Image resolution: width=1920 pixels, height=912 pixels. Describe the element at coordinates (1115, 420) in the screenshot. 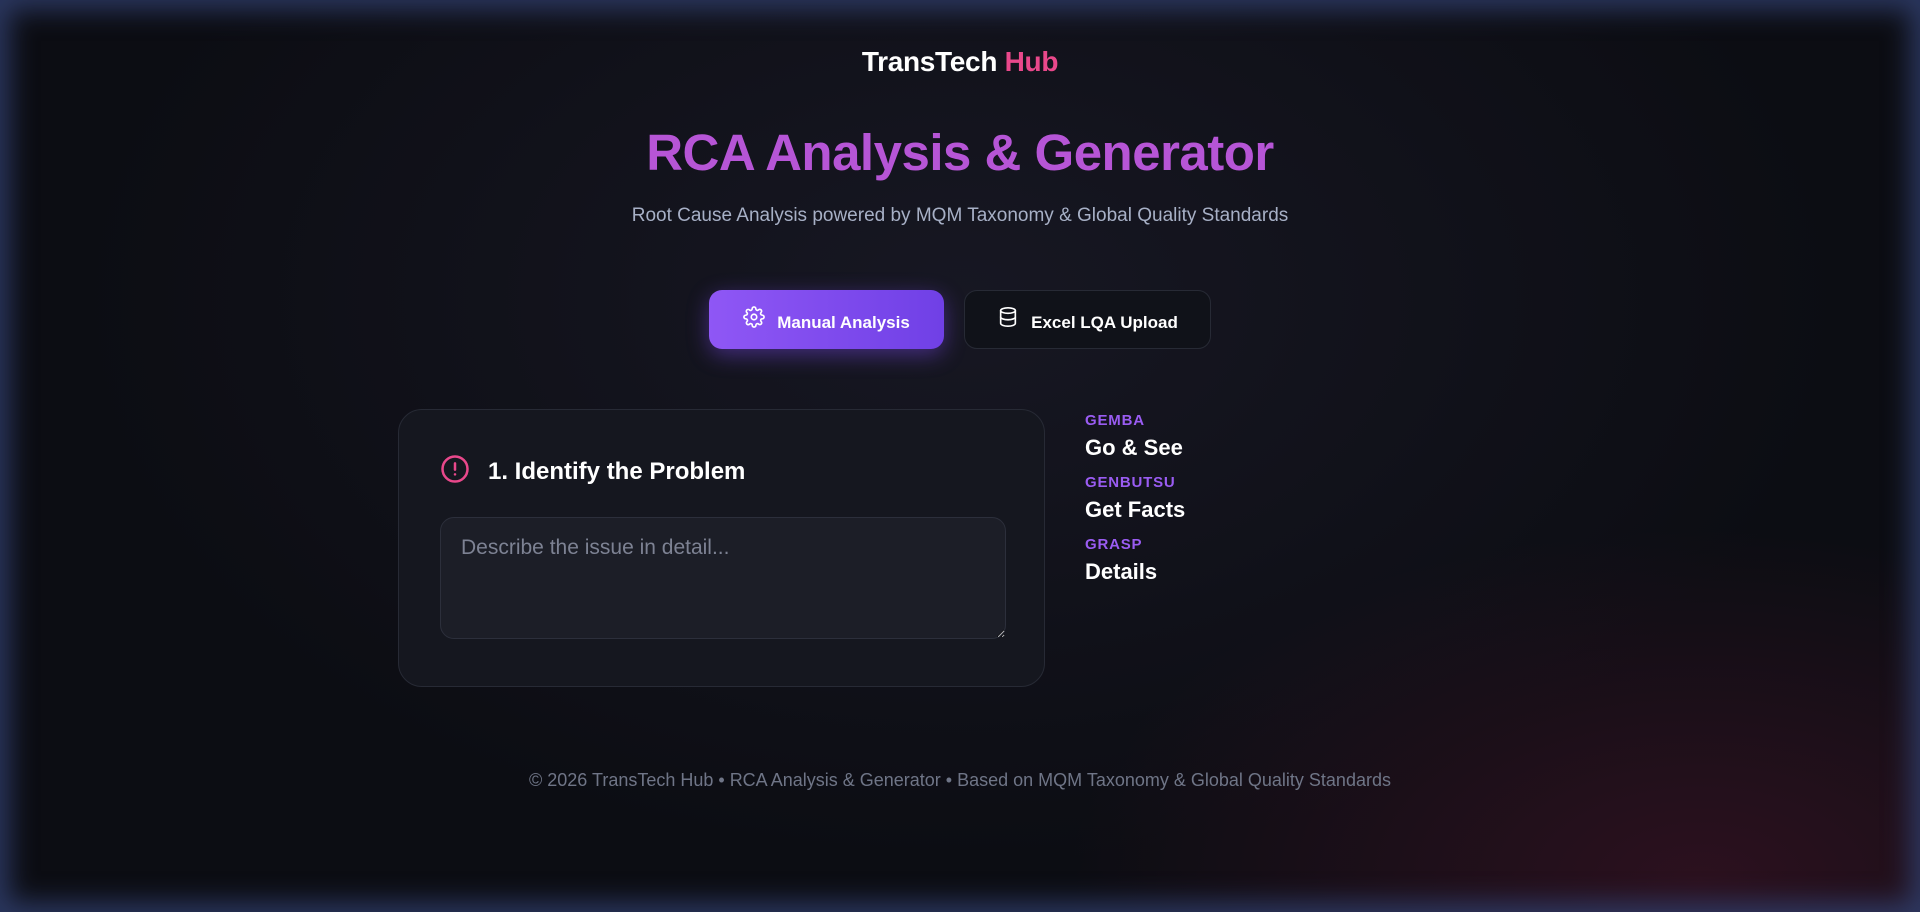

I see `principle-tag: GEMBA` at that location.